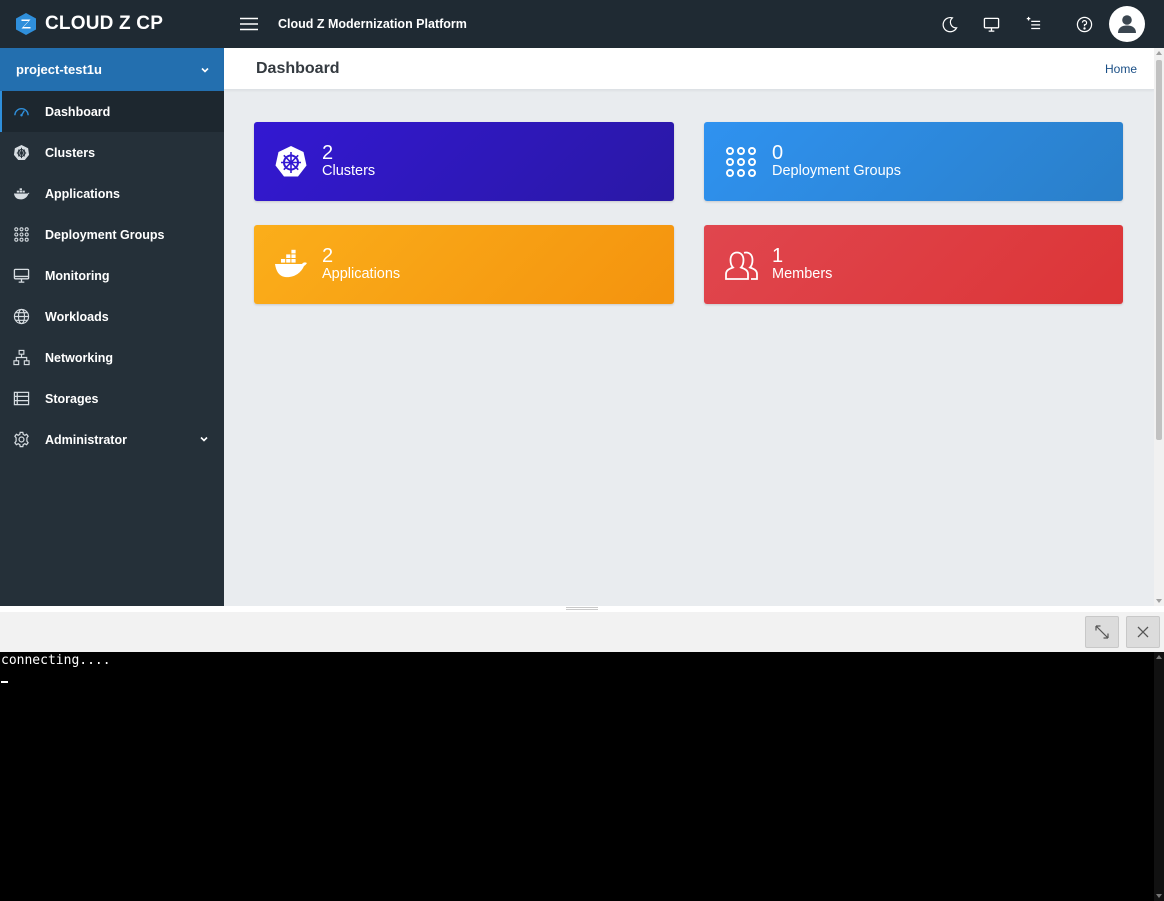  Describe the element at coordinates (328, 256) in the screenshot. I see `applications-count: 2` at that location.